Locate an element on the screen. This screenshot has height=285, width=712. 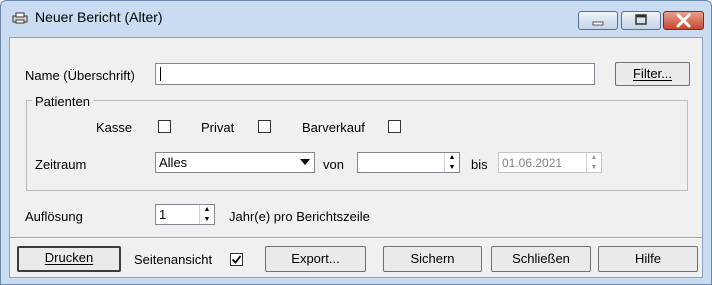
schliessen-button-label: Schließen is located at coordinates (541, 258).